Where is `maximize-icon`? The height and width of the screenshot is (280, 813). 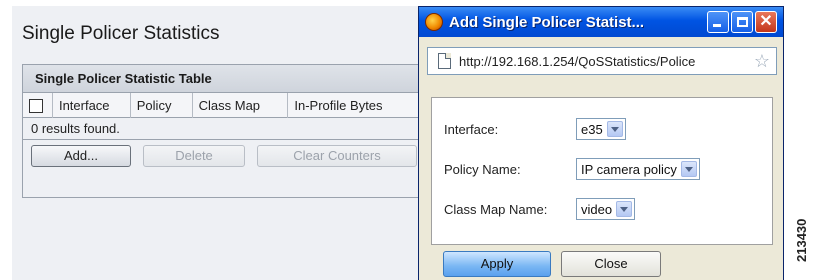
maximize-icon is located at coordinates (742, 22).